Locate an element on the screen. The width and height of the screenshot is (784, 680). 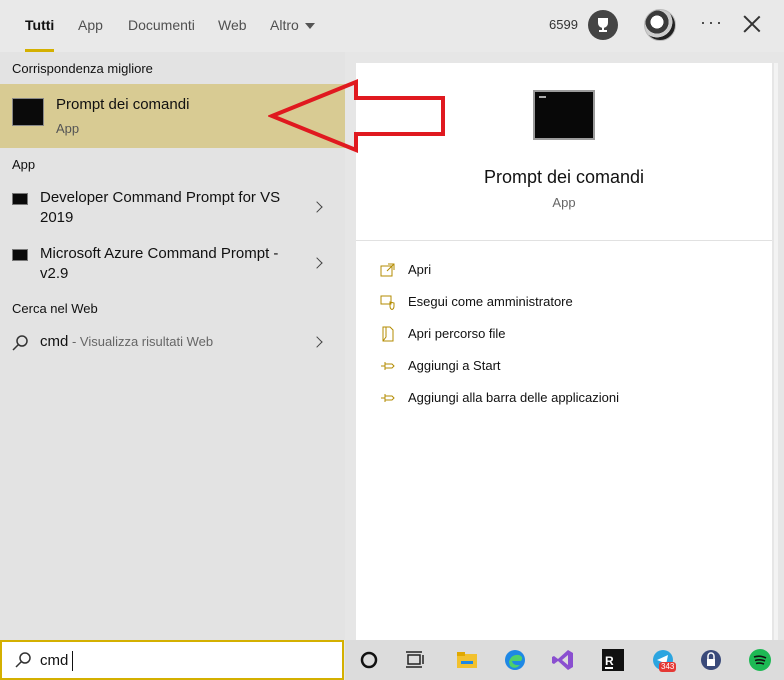
search-box: cmd is located at coordinates (172, 660).